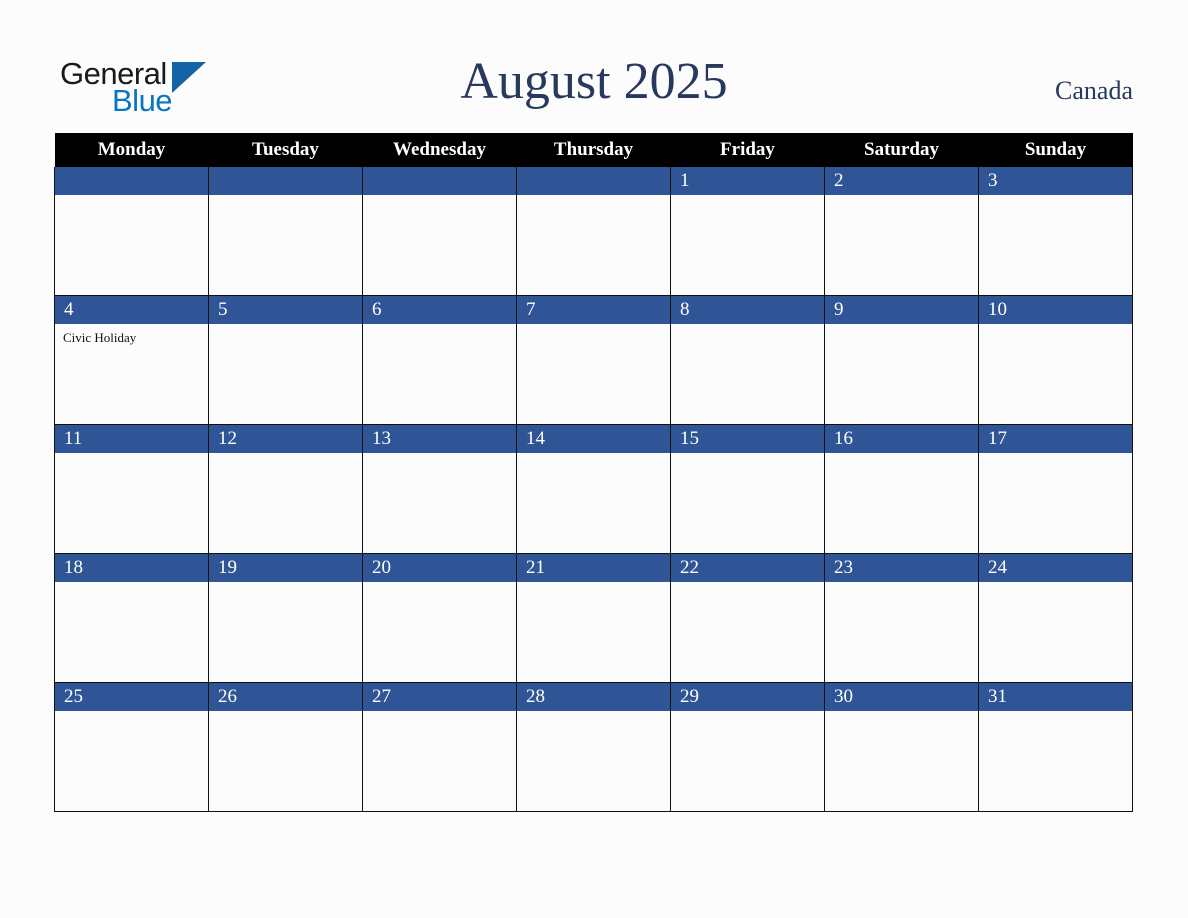 This screenshot has width=1188, height=918. What do you see at coordinates (1094, 90) in the screenshot?
I see `region-label: Canada` at bounding box center [1094, 90].